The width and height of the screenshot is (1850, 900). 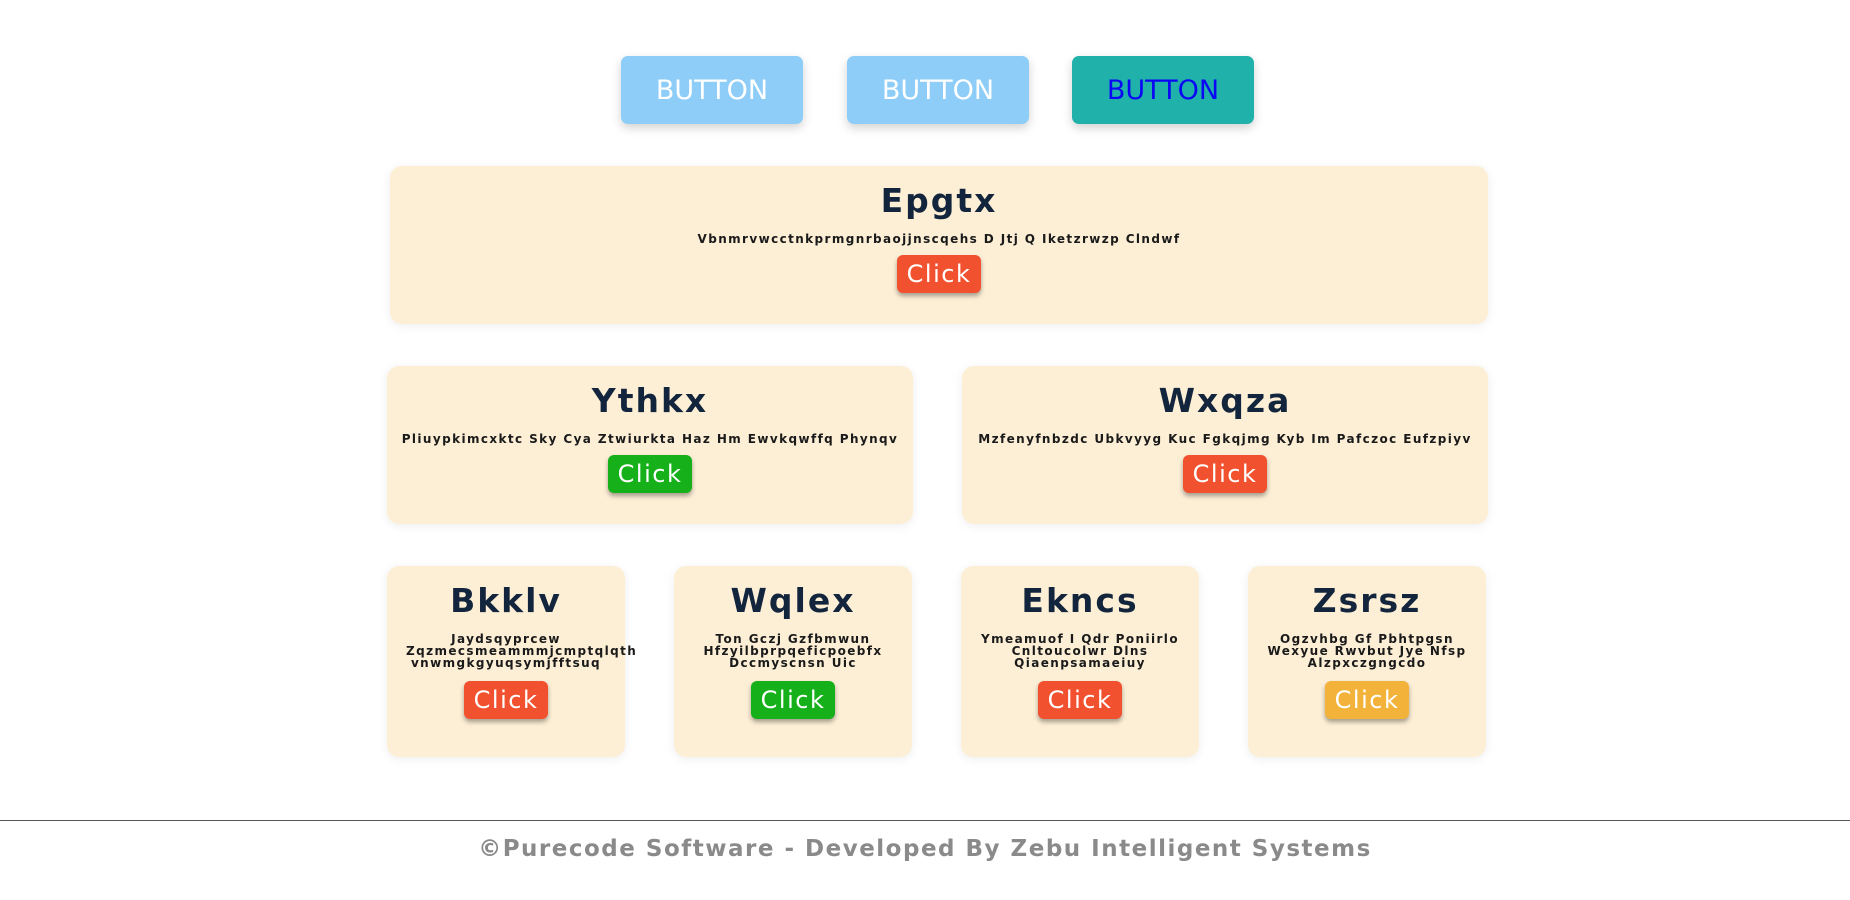 I want to click on card-title: Ythkx, so click(x=650, y=400).